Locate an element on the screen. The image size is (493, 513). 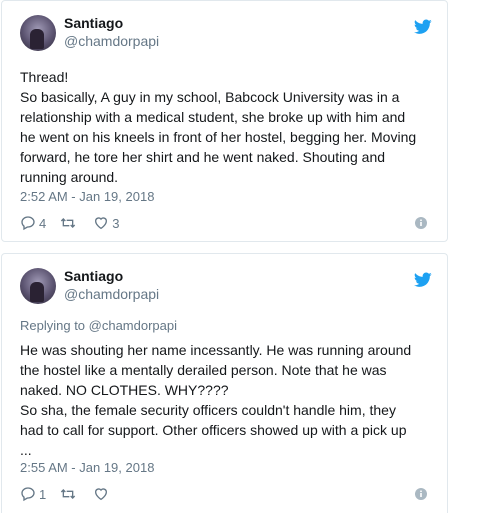
reply-button: 1 is located at coordinates (33, 494).